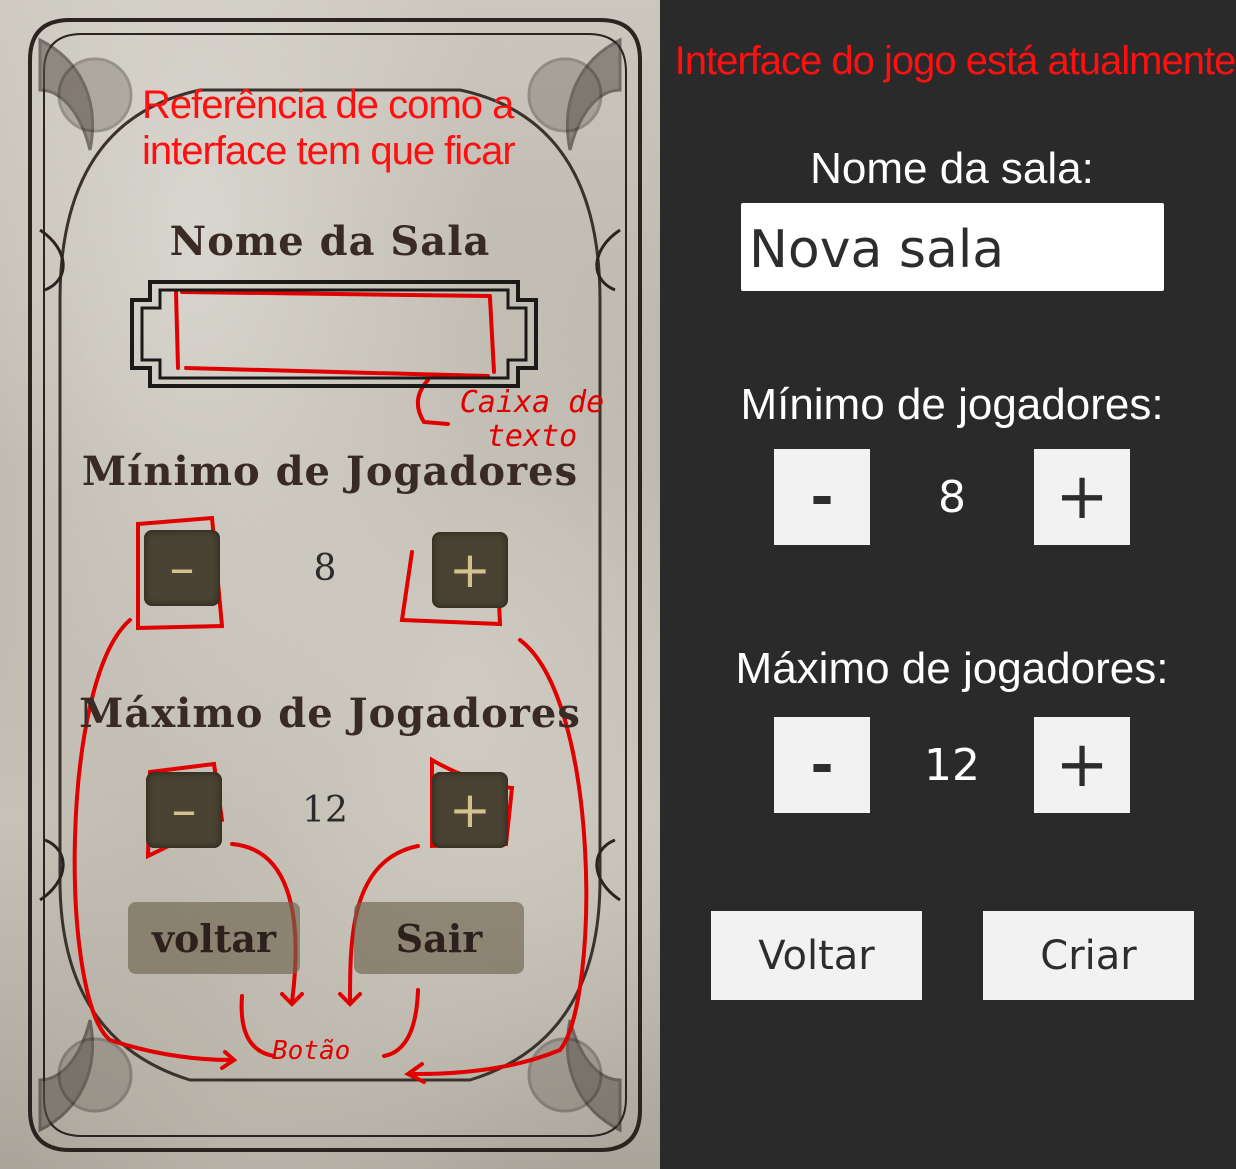 The width and height of the screenshot is (1236, 1169). I want to click on ref-exit-label: Sair, so click(439, 938).